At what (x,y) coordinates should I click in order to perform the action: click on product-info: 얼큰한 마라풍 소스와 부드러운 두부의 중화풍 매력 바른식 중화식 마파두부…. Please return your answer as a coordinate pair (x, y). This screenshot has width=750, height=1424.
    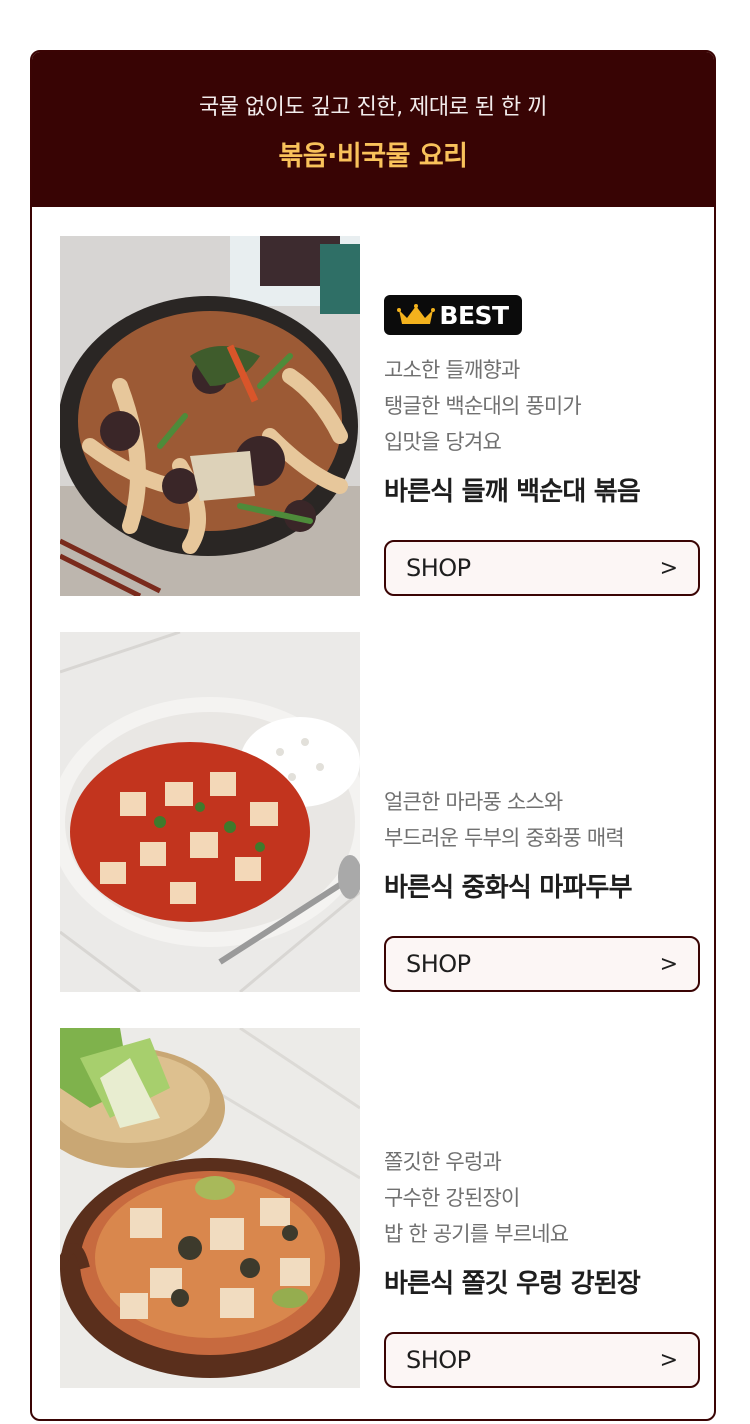
    Looking at the image, I should click on (542, 812).